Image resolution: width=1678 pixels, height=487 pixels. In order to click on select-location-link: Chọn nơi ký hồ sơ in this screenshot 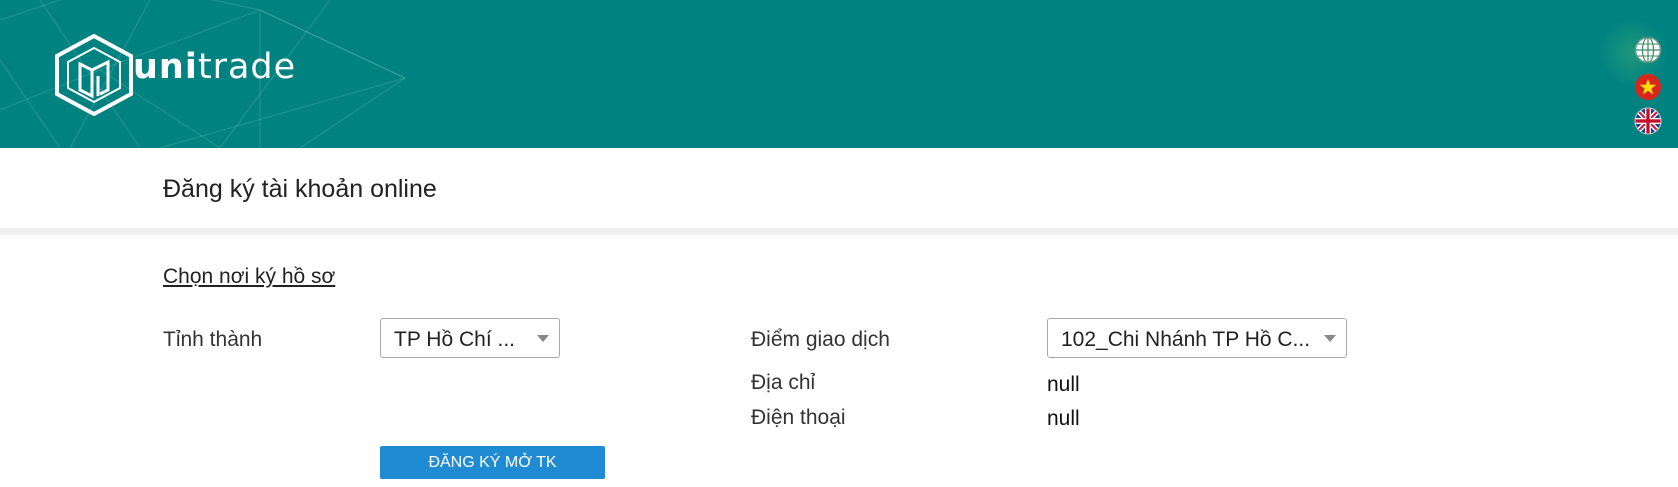, I will do `click(249, 277)`.